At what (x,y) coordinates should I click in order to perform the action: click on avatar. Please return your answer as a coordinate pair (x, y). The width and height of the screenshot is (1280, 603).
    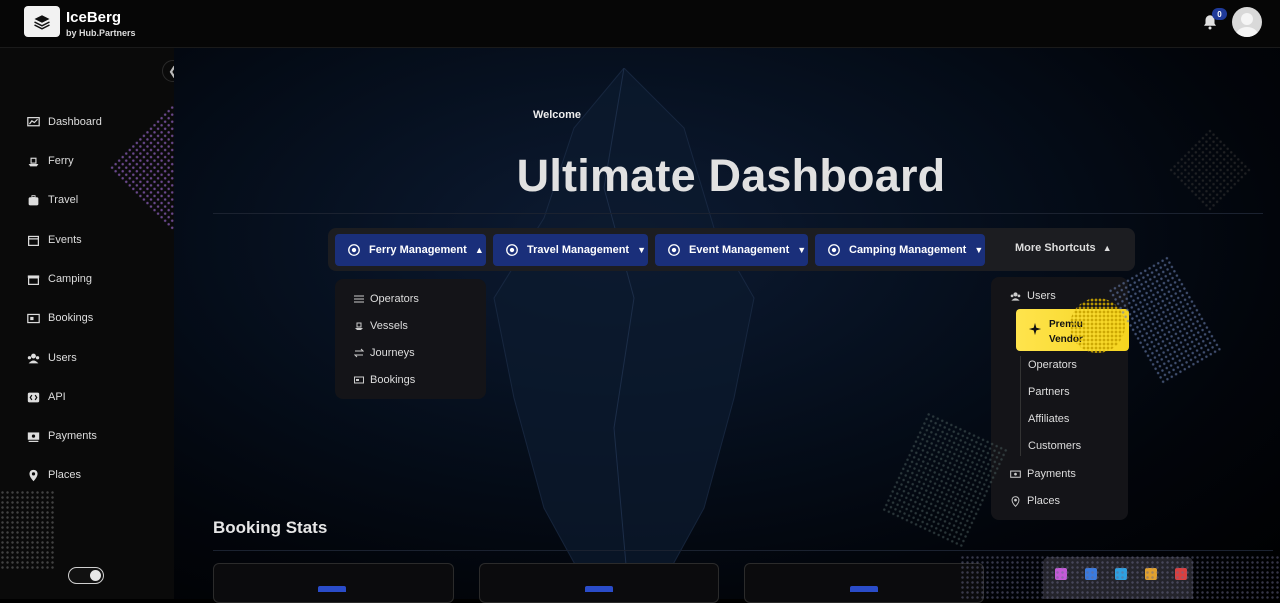
    Looking at the image, I should click on (1247, 22).